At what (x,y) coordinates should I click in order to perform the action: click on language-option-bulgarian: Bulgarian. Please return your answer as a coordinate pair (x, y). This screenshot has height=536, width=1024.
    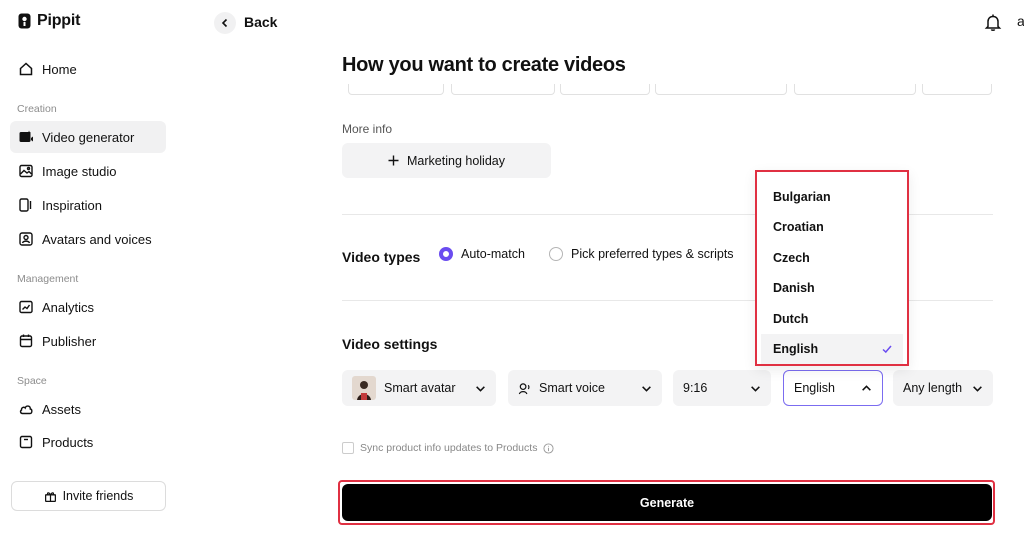
    Looking at the image, I should click on (832, 197).